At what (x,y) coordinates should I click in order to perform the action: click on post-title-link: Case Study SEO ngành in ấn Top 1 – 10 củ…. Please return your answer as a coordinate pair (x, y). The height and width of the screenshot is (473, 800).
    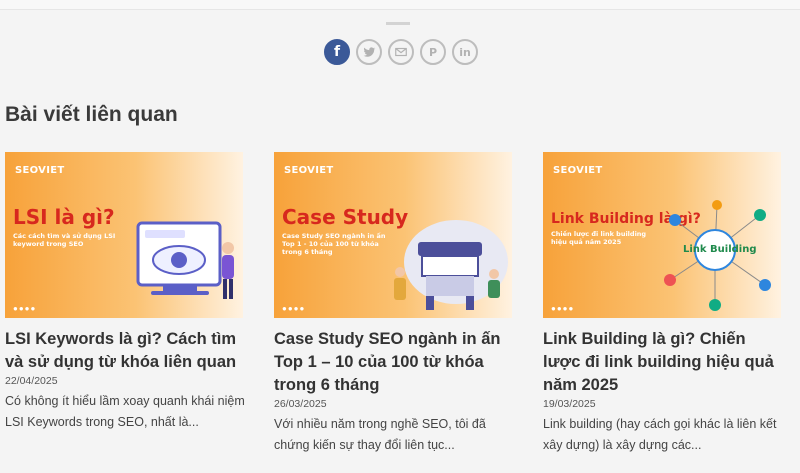
    Looking at the image, I should click on (396, 362).